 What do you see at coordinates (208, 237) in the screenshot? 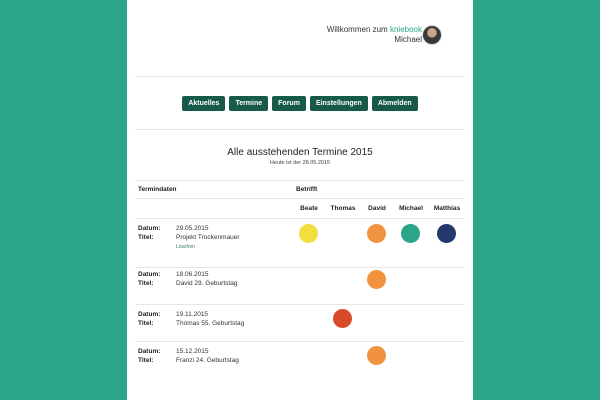
I see `title-value: Projekt Trockenmauer` at bounding box center [208, 237].